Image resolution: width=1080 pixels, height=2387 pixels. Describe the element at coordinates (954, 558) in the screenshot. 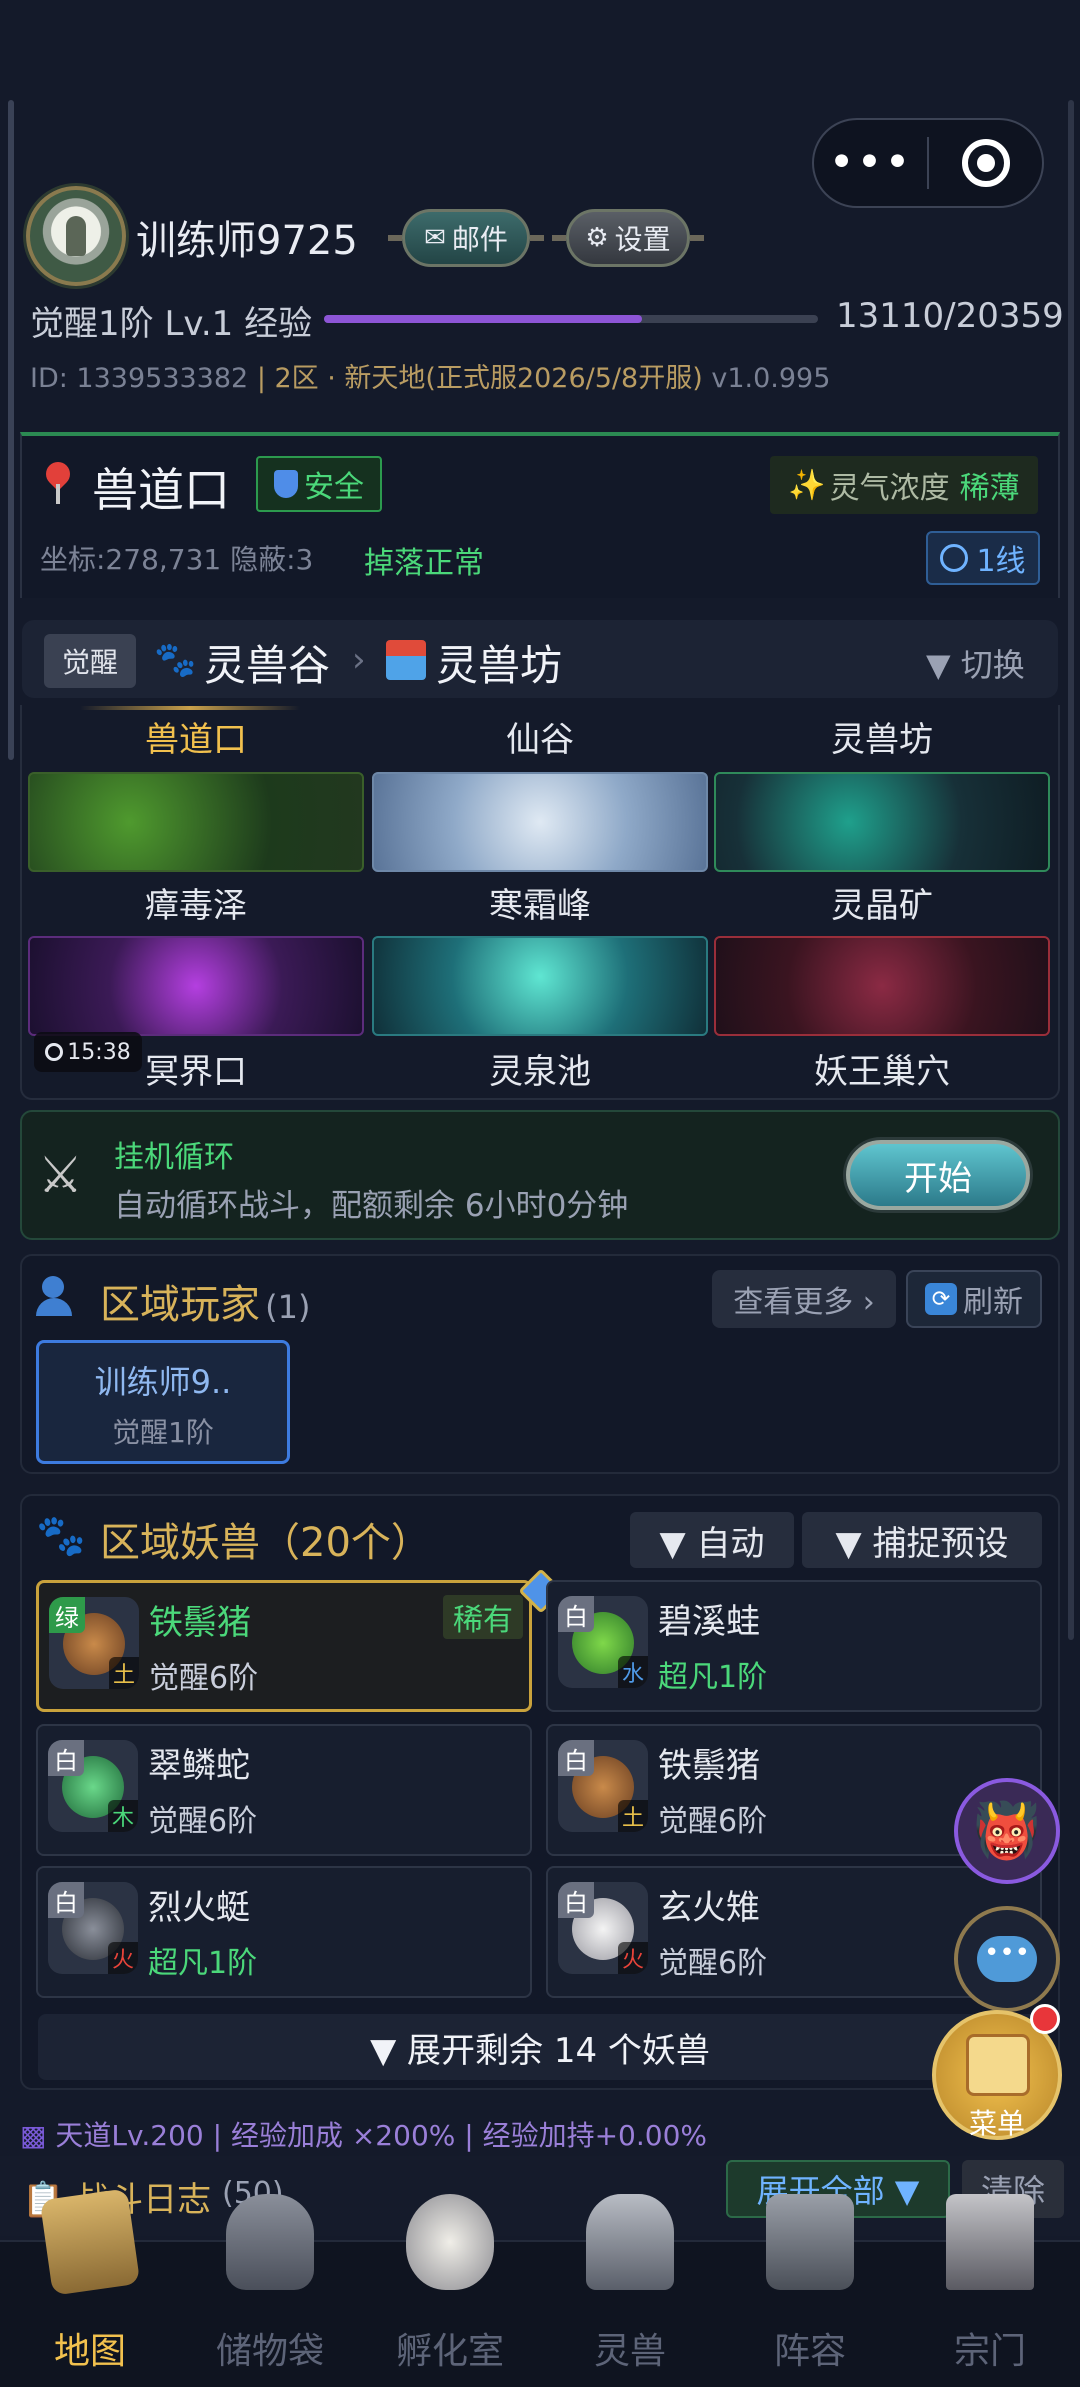

I see `globe-icon` at that location.